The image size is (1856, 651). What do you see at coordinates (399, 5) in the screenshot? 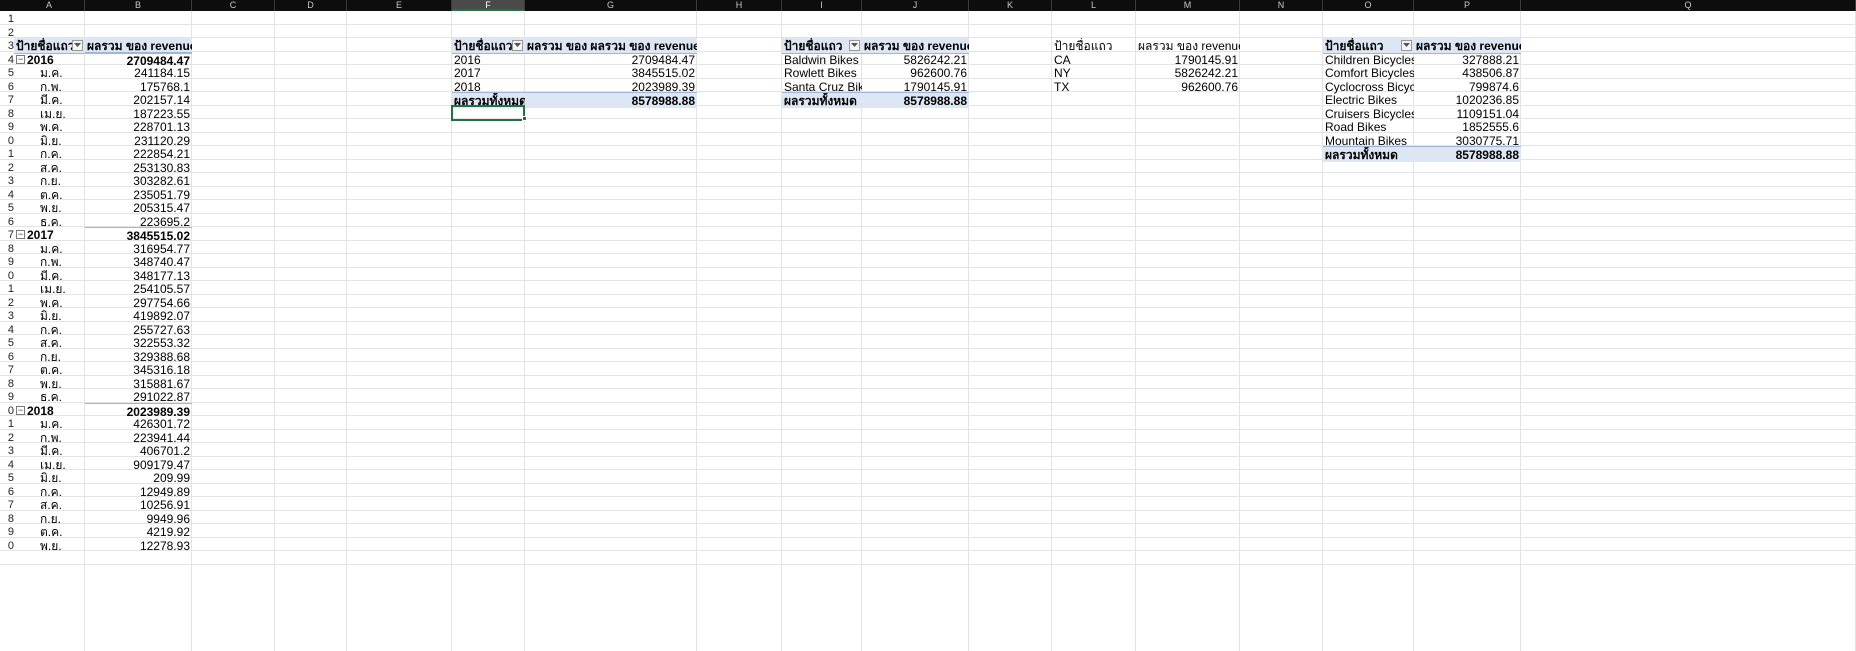
I see `column-header-e: E` at bounding box center [399, 5].